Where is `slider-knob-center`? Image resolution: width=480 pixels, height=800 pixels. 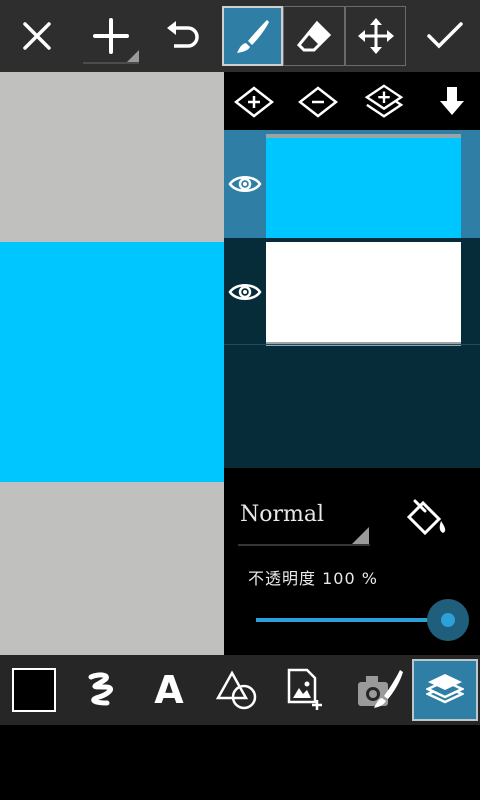 slider-knob-center is located at coordinates (448, 620).